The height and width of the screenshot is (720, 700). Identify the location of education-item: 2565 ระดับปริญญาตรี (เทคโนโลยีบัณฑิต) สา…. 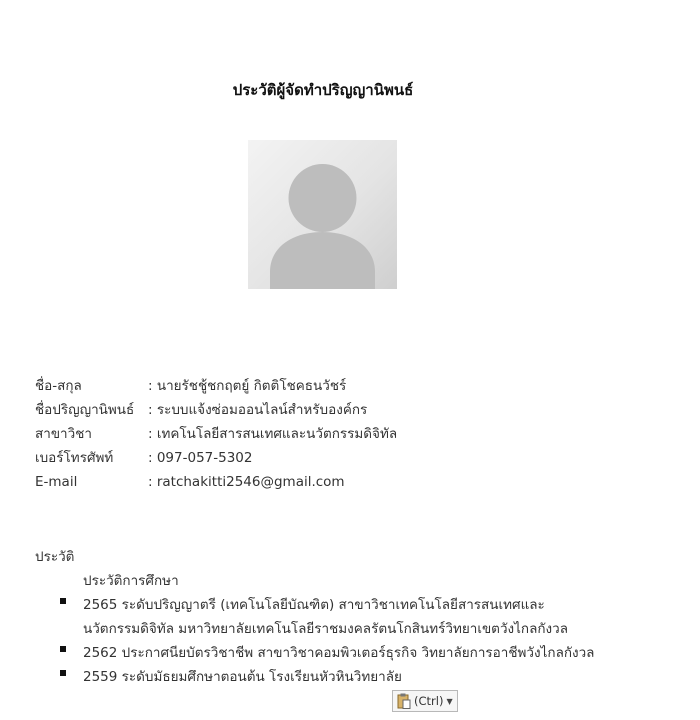
(368, 617).